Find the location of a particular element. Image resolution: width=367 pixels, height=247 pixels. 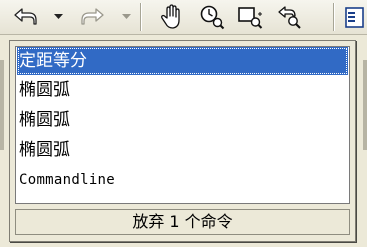

redo-arrow-icon is located at coordinates (92, 16).